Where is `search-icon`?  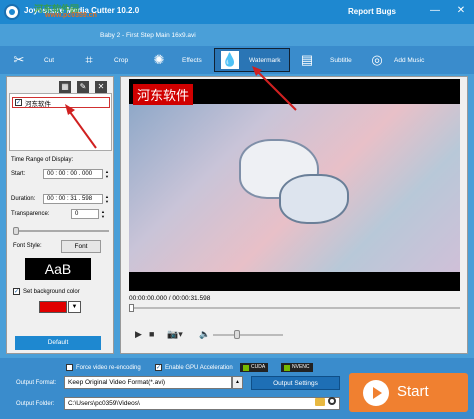 search-icon is located at coordinates (332, 401).